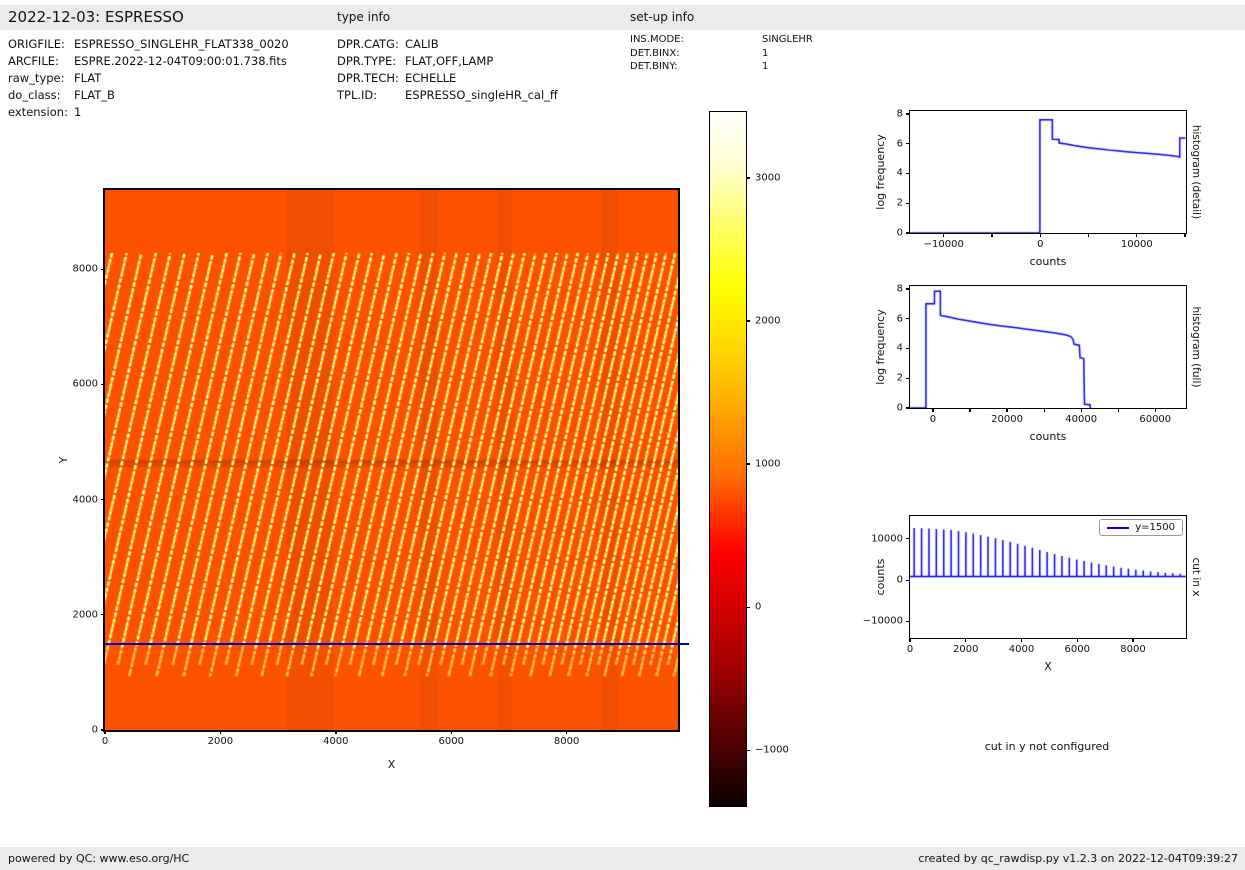 This screenshot has width=1245, height=870. I want to click on hist-detail-xaxis-label: counts, so click(1048, 261).